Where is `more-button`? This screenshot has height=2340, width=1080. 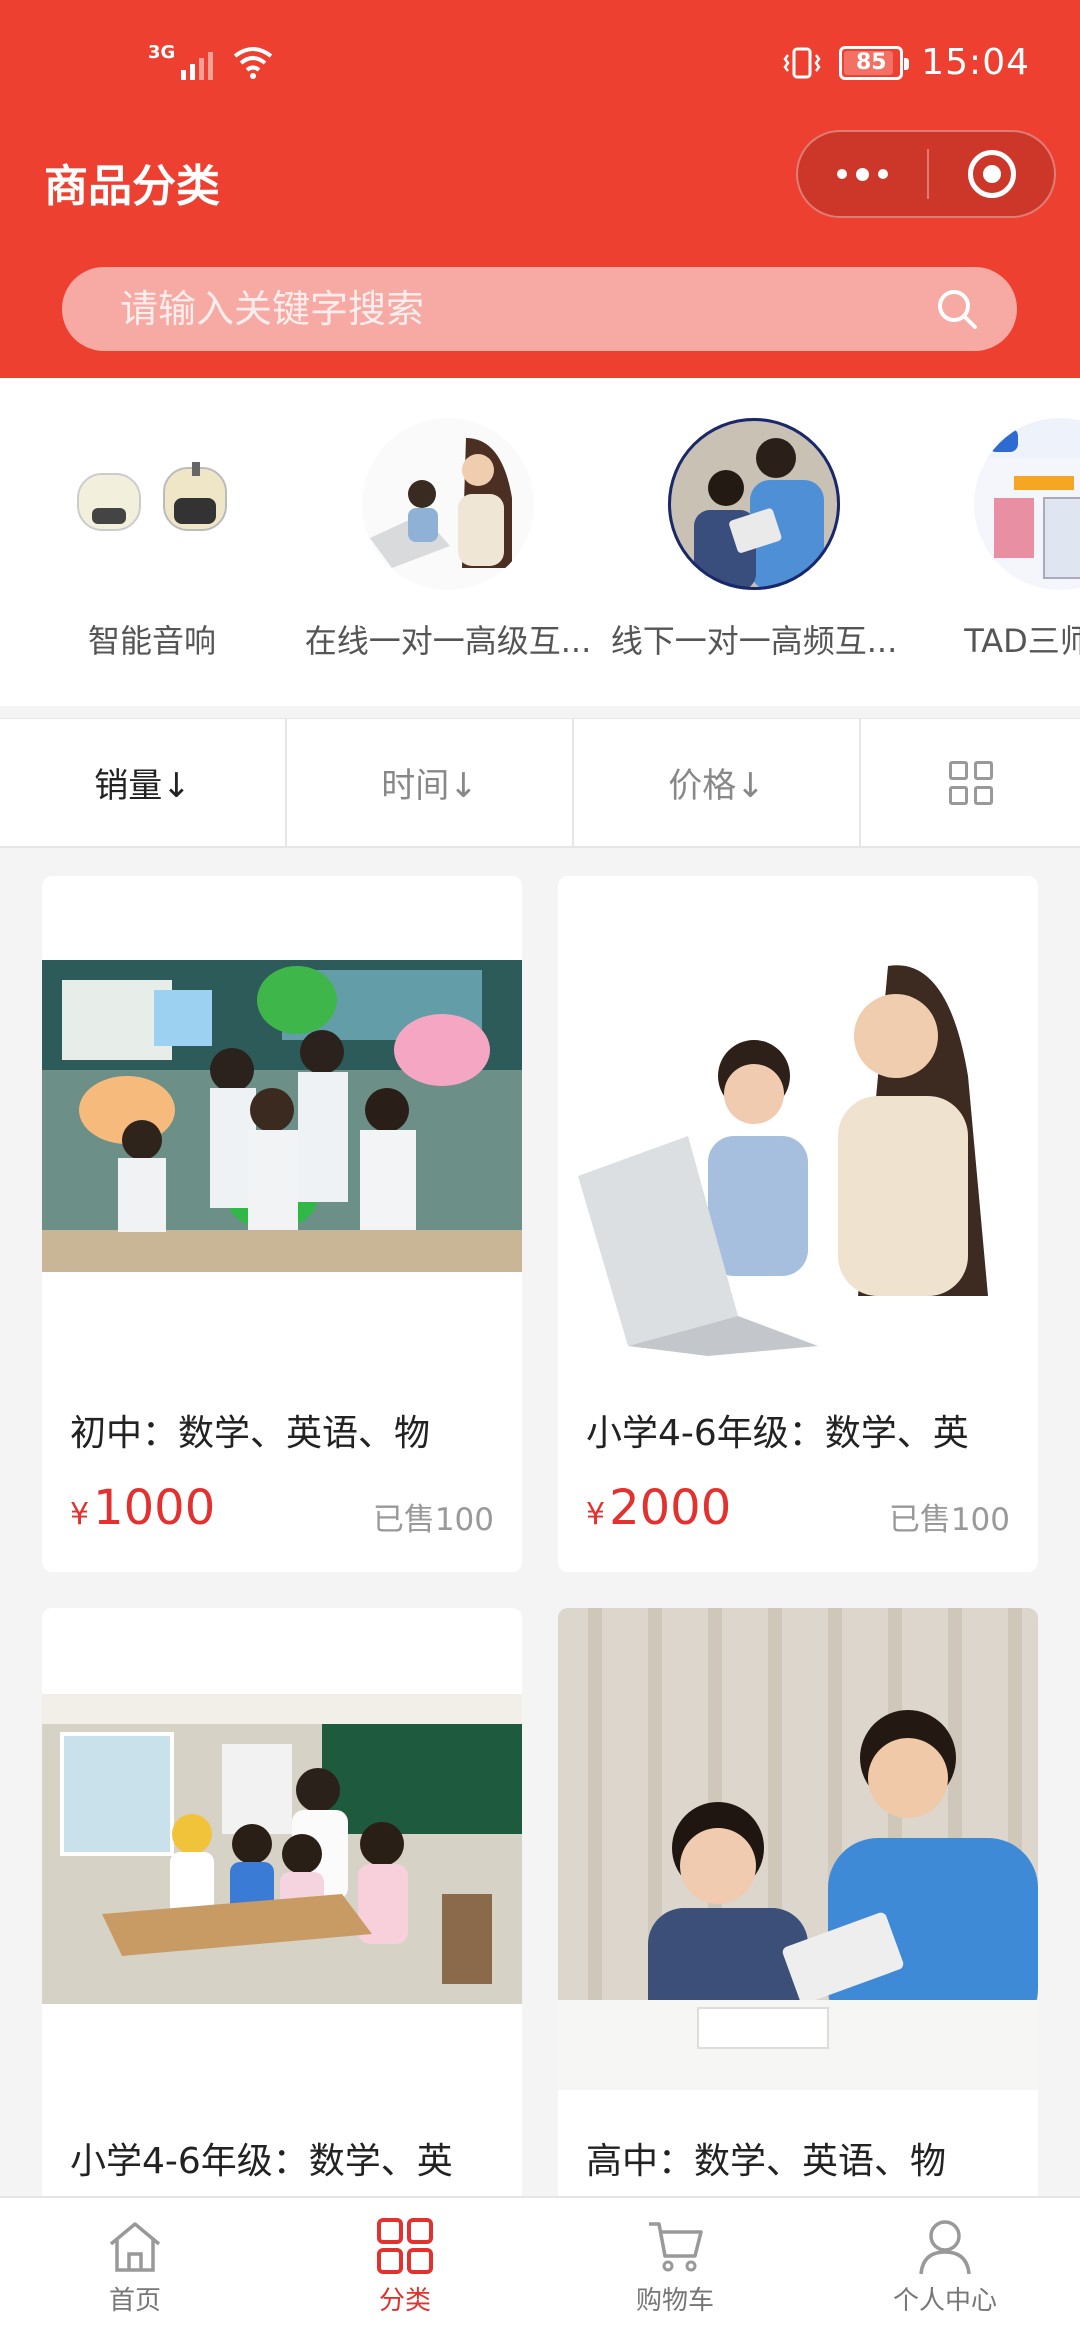
more-button is located at coordinates (862, 174).